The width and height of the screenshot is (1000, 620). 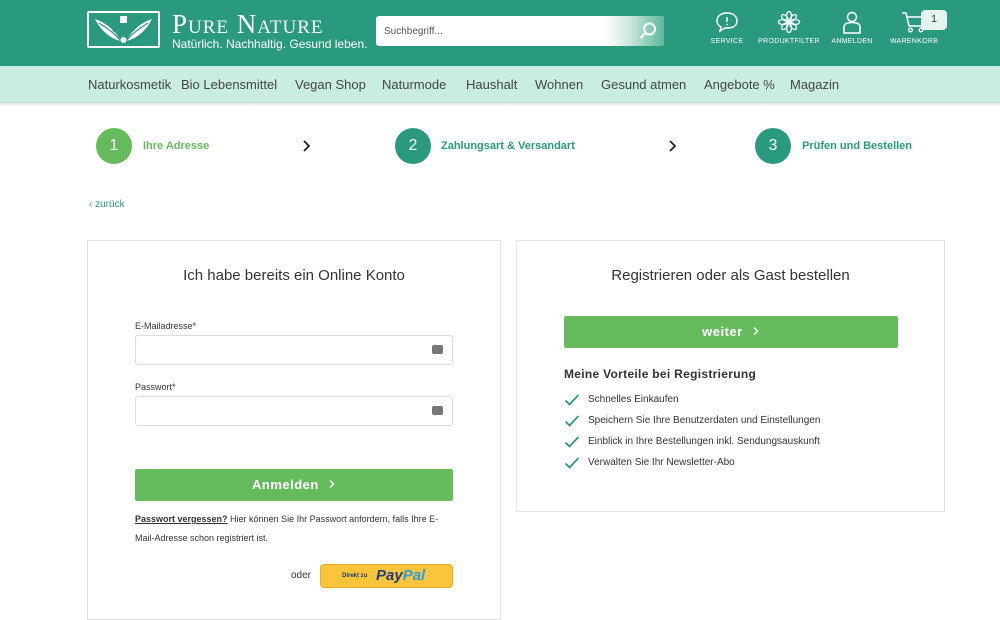 I want to click on speech-bubble-icon, so click(x=727, y=22).